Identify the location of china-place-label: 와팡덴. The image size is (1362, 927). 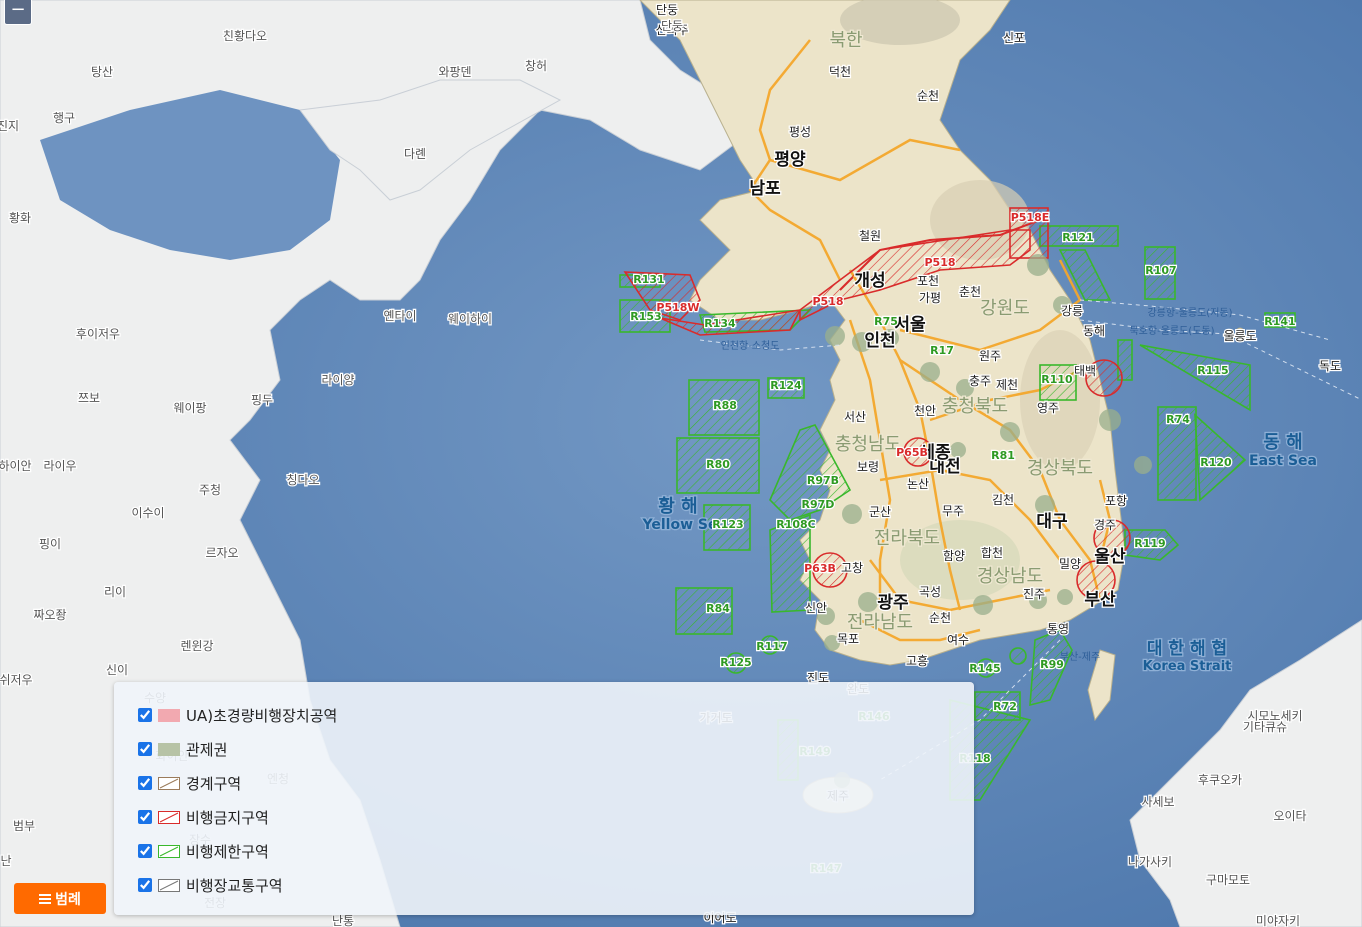
(454, 72).